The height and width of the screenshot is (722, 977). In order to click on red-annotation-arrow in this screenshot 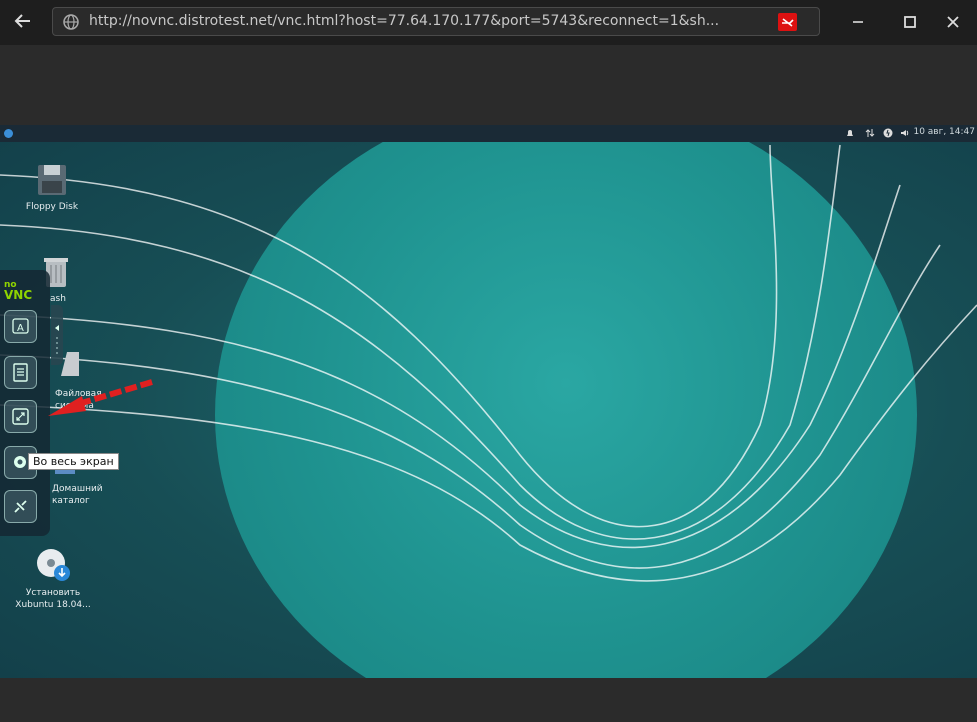, I will do `click(100, 397)`.